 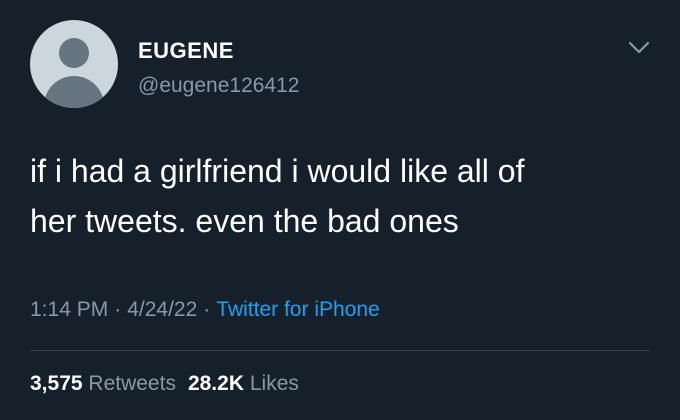 I want to click on retweets-stat: 3,575 Retweets, so click(x=103, y=383).